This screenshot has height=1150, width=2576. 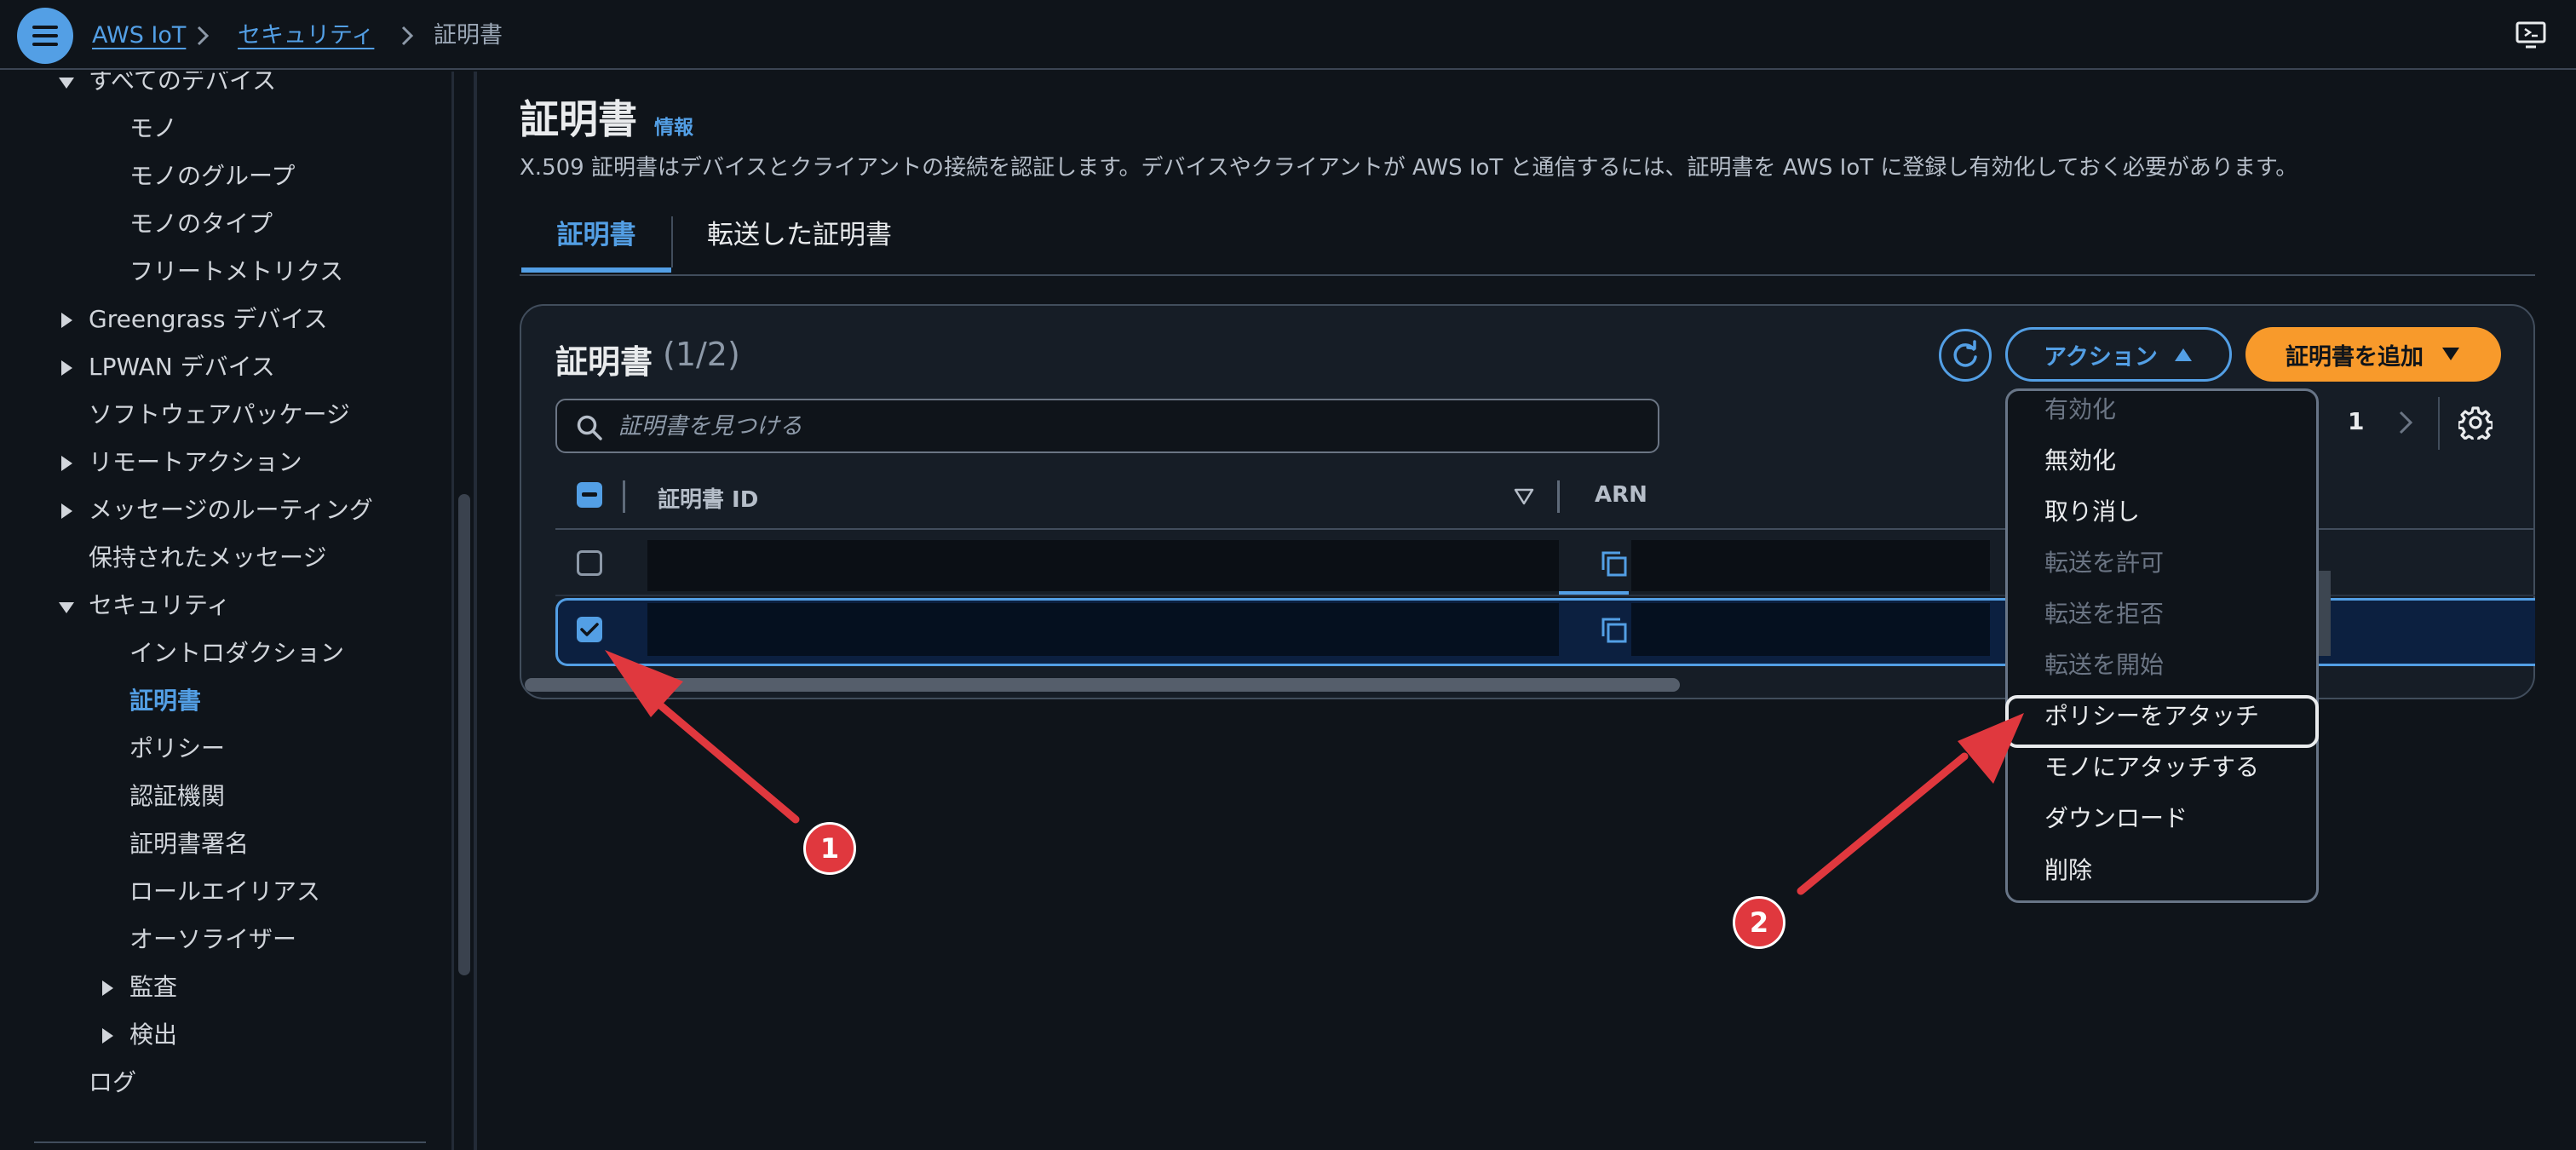 What do you see at coordinates (2104, 665) in the screenshot?
I see `menu-item-start-transfer: 転送を開始` at bounding box center [2104, 665].